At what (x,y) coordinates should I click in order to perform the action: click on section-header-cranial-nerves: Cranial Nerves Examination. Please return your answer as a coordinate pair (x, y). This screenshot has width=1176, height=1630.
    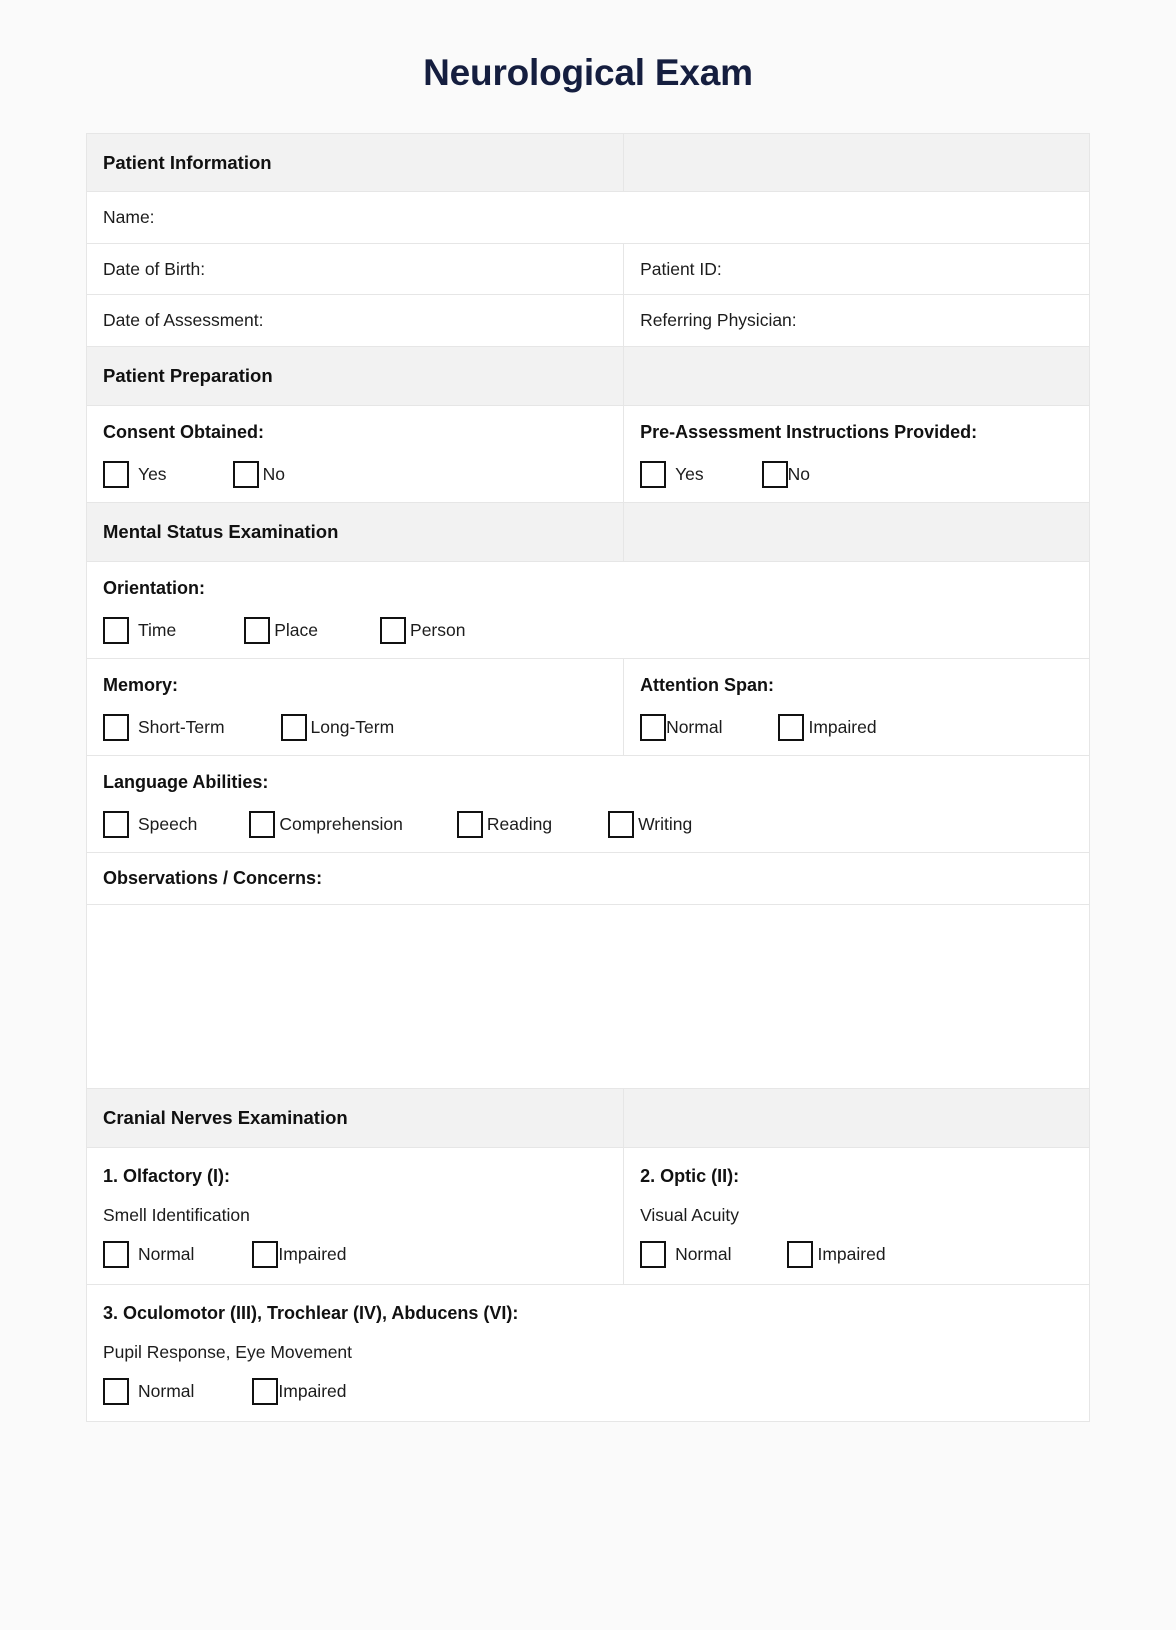
    Looking at the image, I should click on (588, 1118).